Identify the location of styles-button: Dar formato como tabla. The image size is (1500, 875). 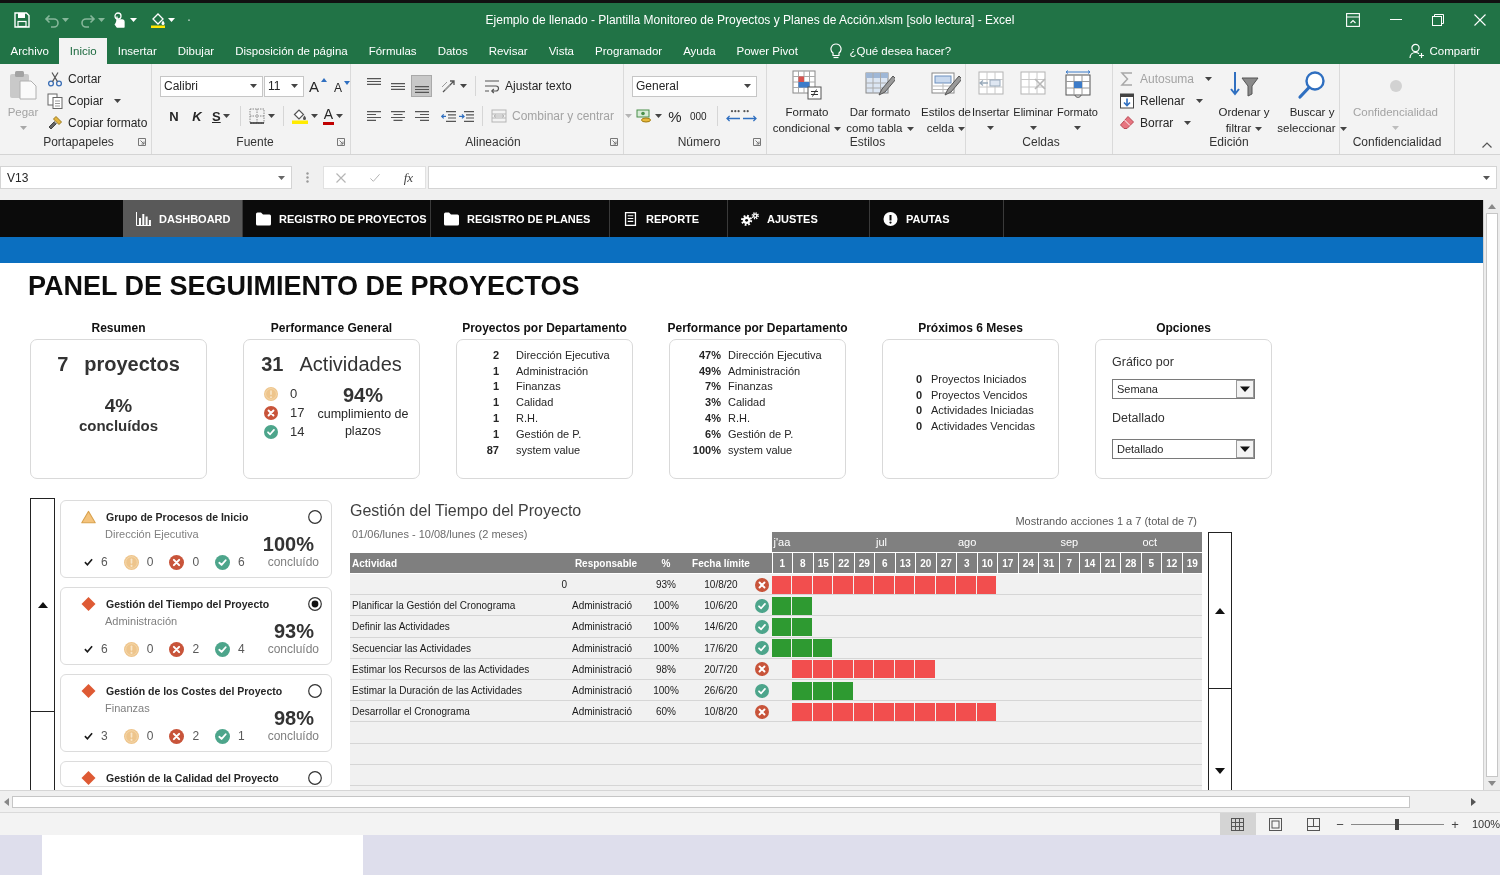
(880, 103).